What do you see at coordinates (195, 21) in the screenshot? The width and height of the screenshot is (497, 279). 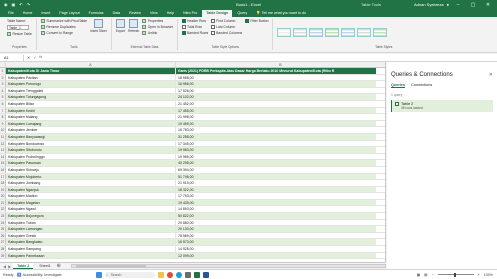 I see `header-row-checkbox: Header Row` at bounding box center [195, 21].